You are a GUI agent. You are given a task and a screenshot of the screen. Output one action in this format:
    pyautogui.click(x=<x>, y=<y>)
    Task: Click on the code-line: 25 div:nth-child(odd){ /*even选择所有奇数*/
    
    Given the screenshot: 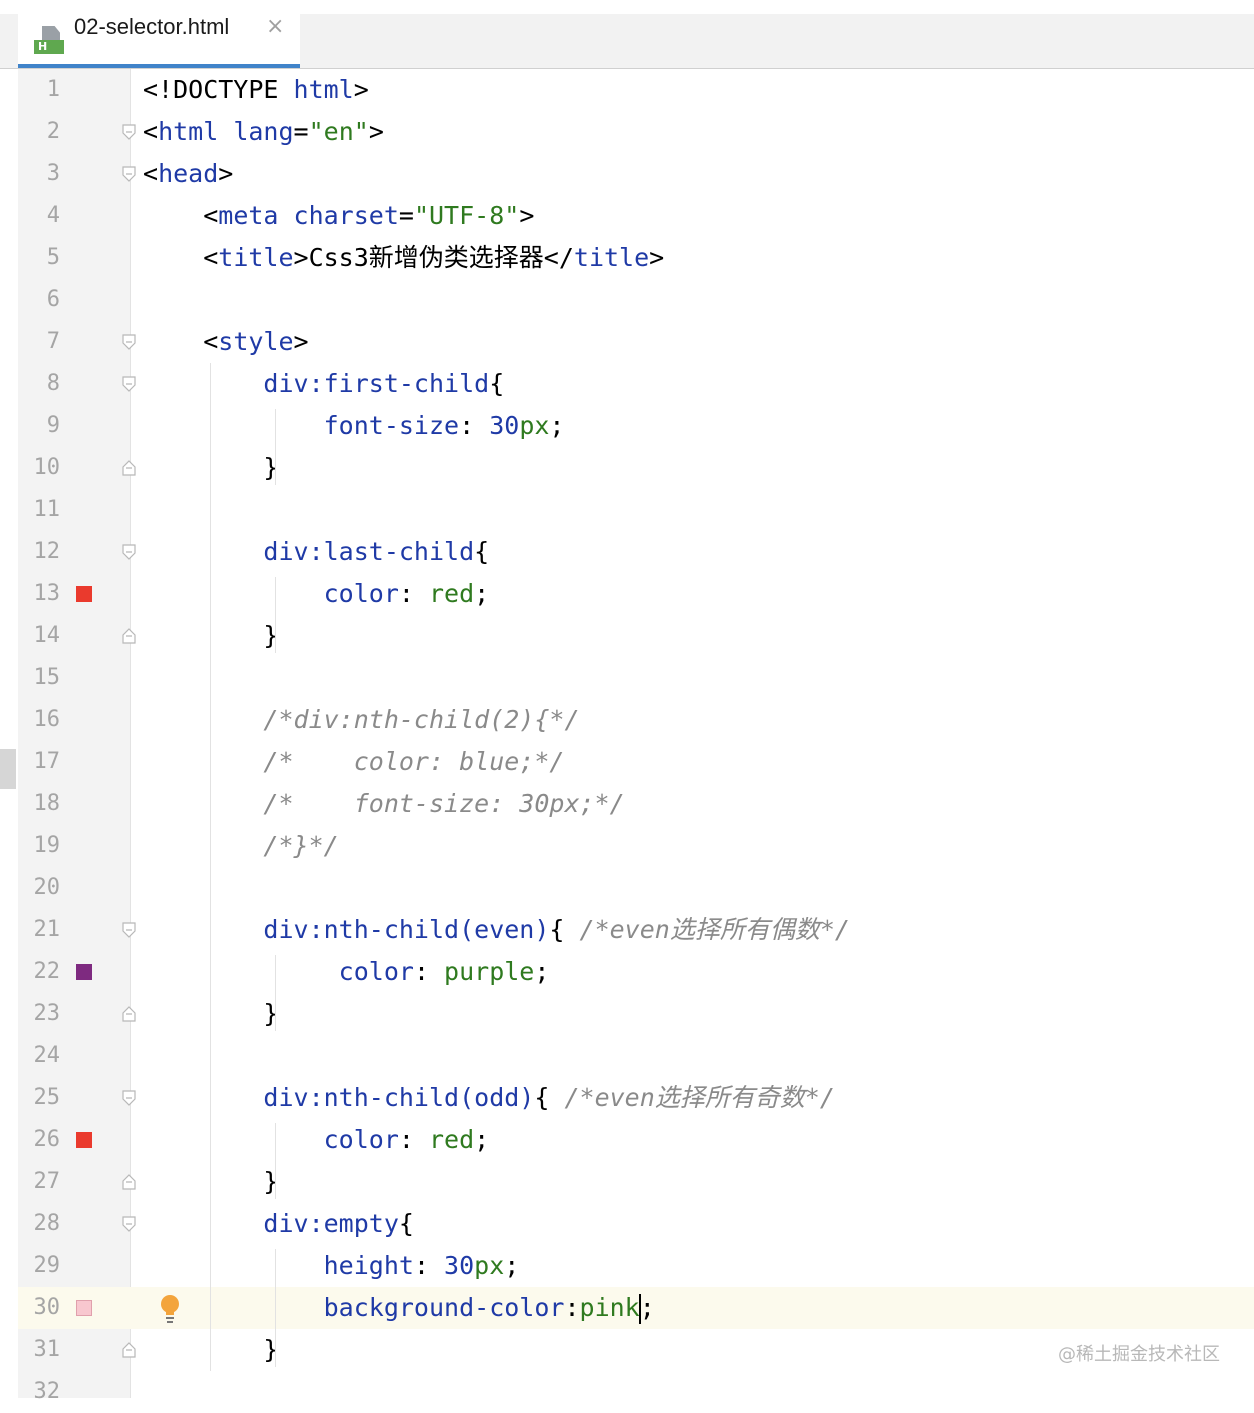 What is the action you would take?
    pyautogui.click(x=627, y=1098)
    